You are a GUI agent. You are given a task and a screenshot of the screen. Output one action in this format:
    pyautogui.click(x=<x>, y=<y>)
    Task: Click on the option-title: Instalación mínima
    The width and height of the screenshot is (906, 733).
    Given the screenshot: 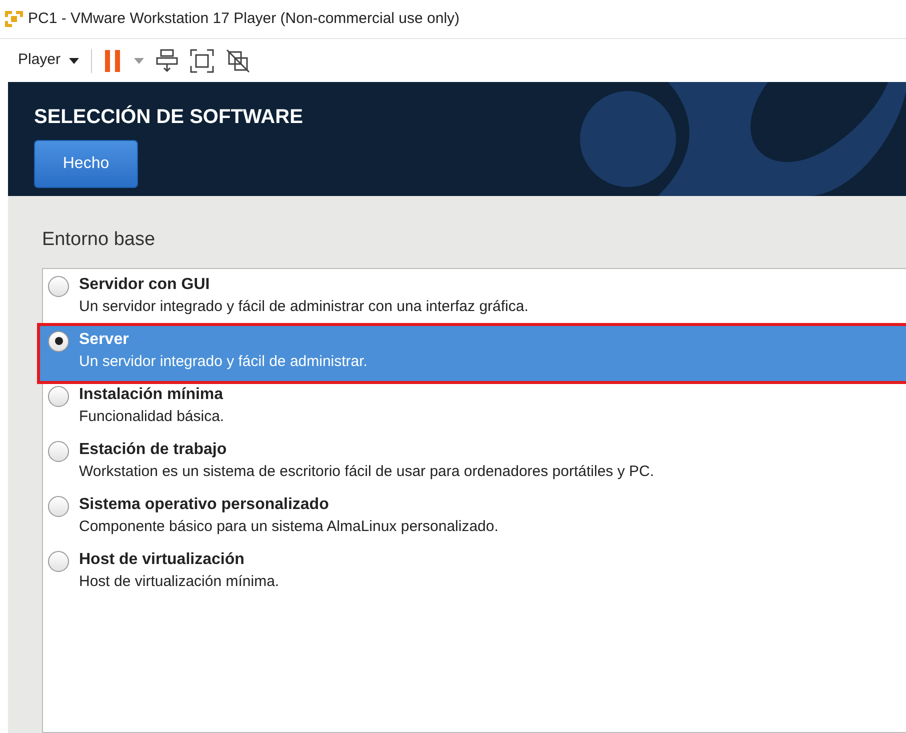 What is the action you would take?
    pyautogui.click(x=151, y=394)
    